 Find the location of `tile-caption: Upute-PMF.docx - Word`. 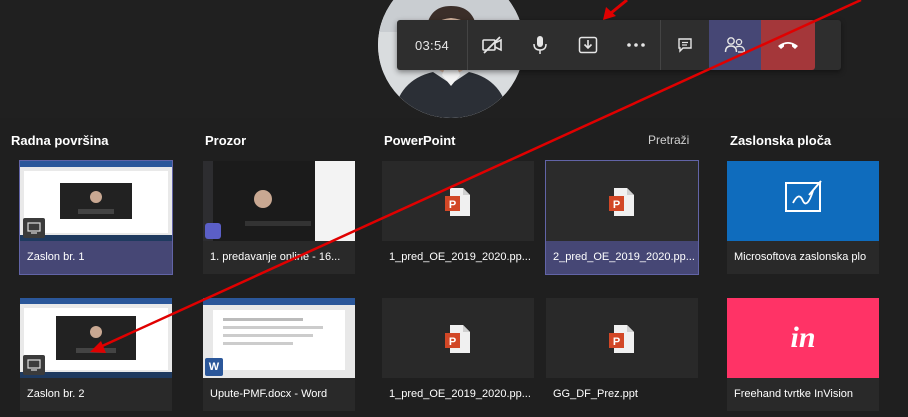

tile-caption: Upute-PMF.docx - Word is located at coordinates (279, 394).